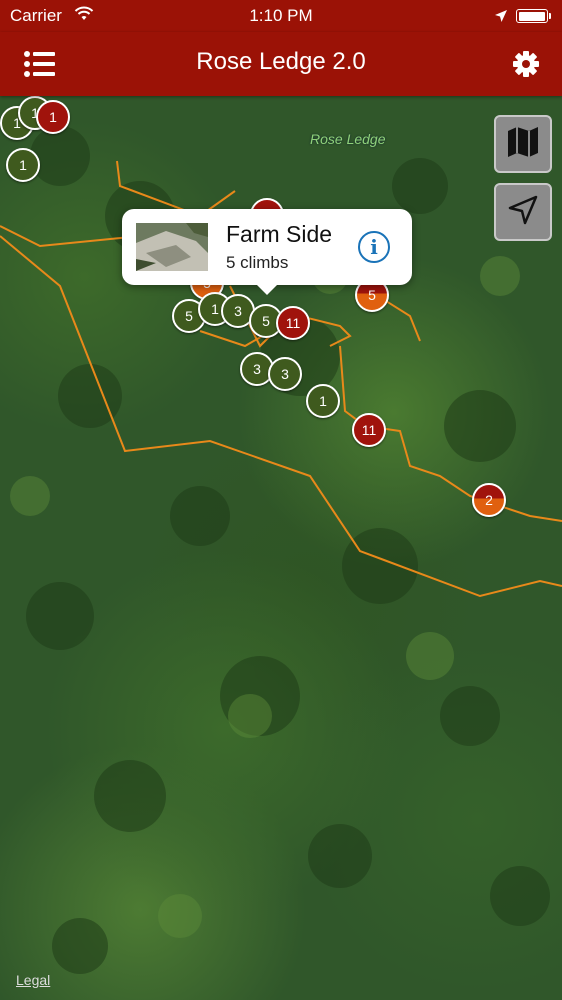  Describe the element at coordinates (348, 139) in the screenshot. I see `map-place-label: Rose Ledge` at that location.